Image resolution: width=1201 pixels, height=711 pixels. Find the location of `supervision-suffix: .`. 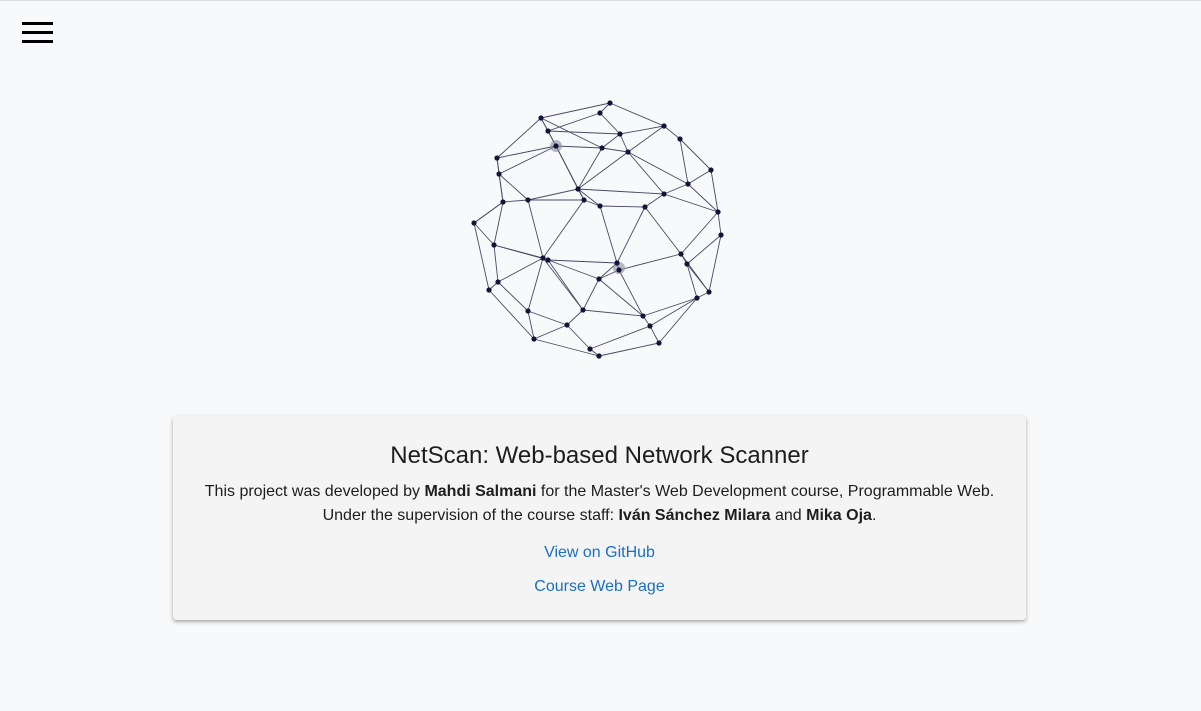

supervision-suffix: . is located at coordinates (874, 515).